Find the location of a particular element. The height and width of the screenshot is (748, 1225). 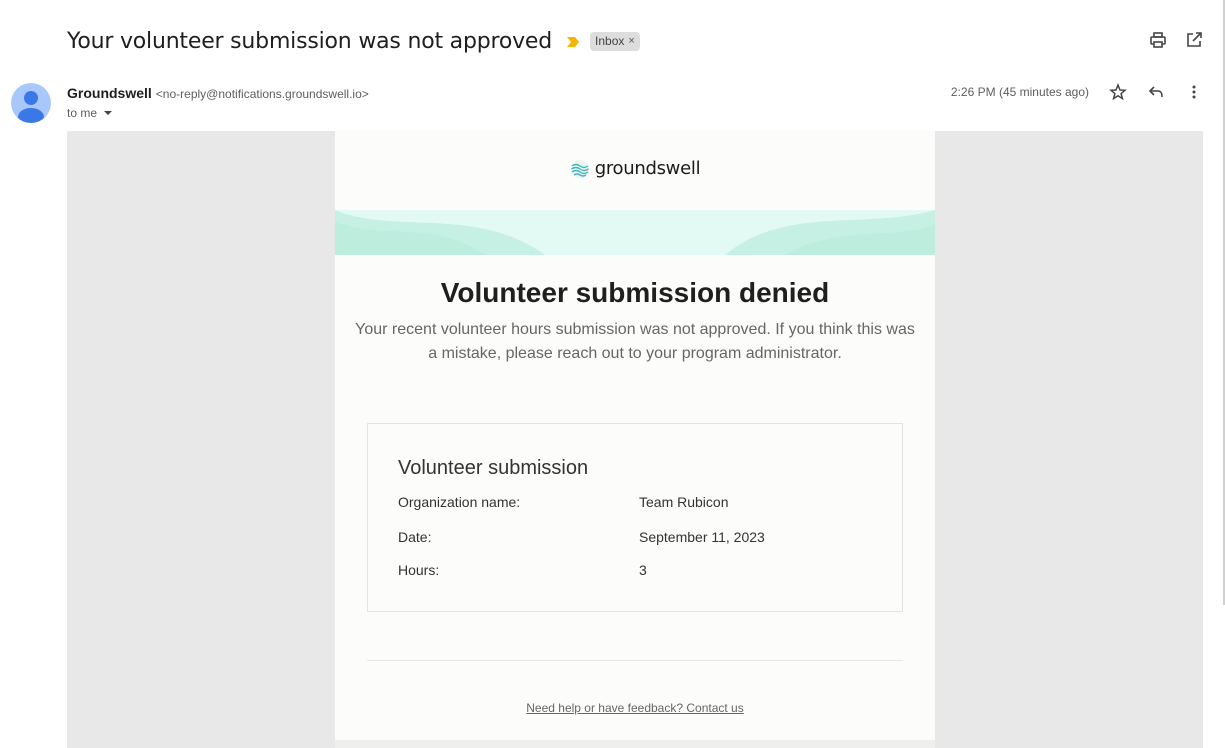

contact-us-link: Need help or have feedback? Contact us is located at coordinates (635, 708).